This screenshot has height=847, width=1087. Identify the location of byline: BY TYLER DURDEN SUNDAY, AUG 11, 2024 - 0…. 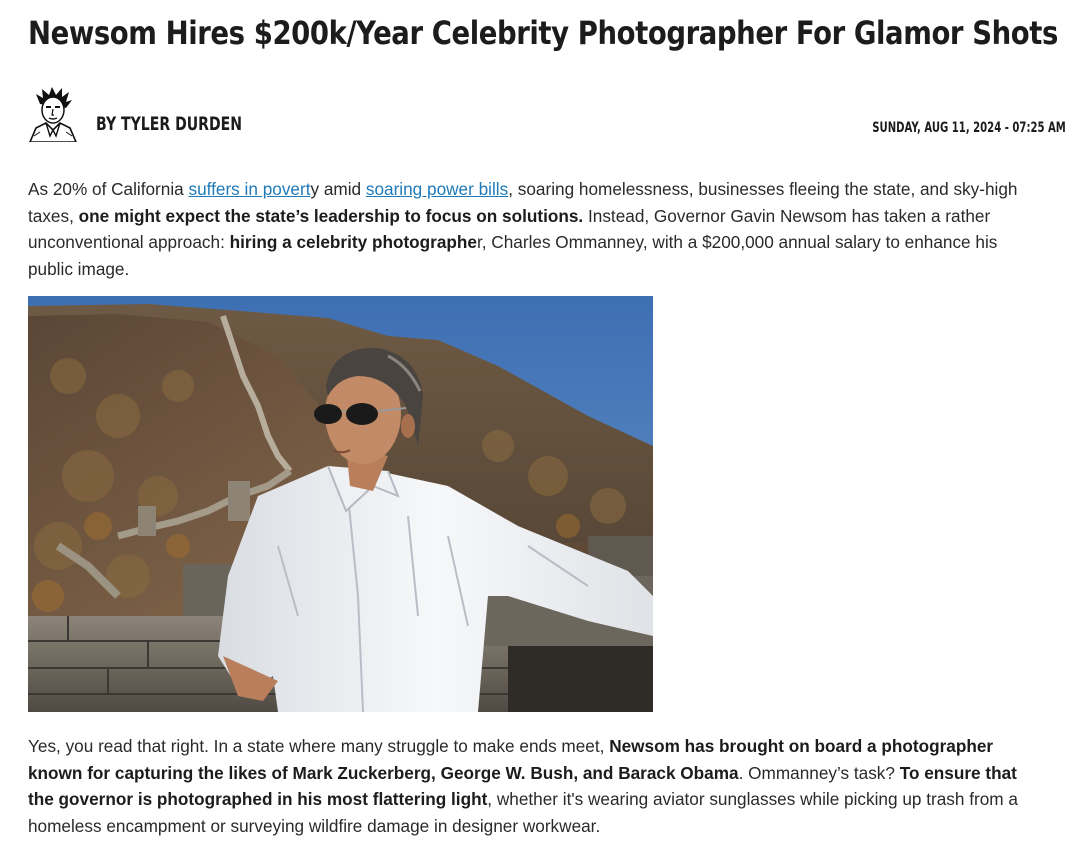
(547, 114).